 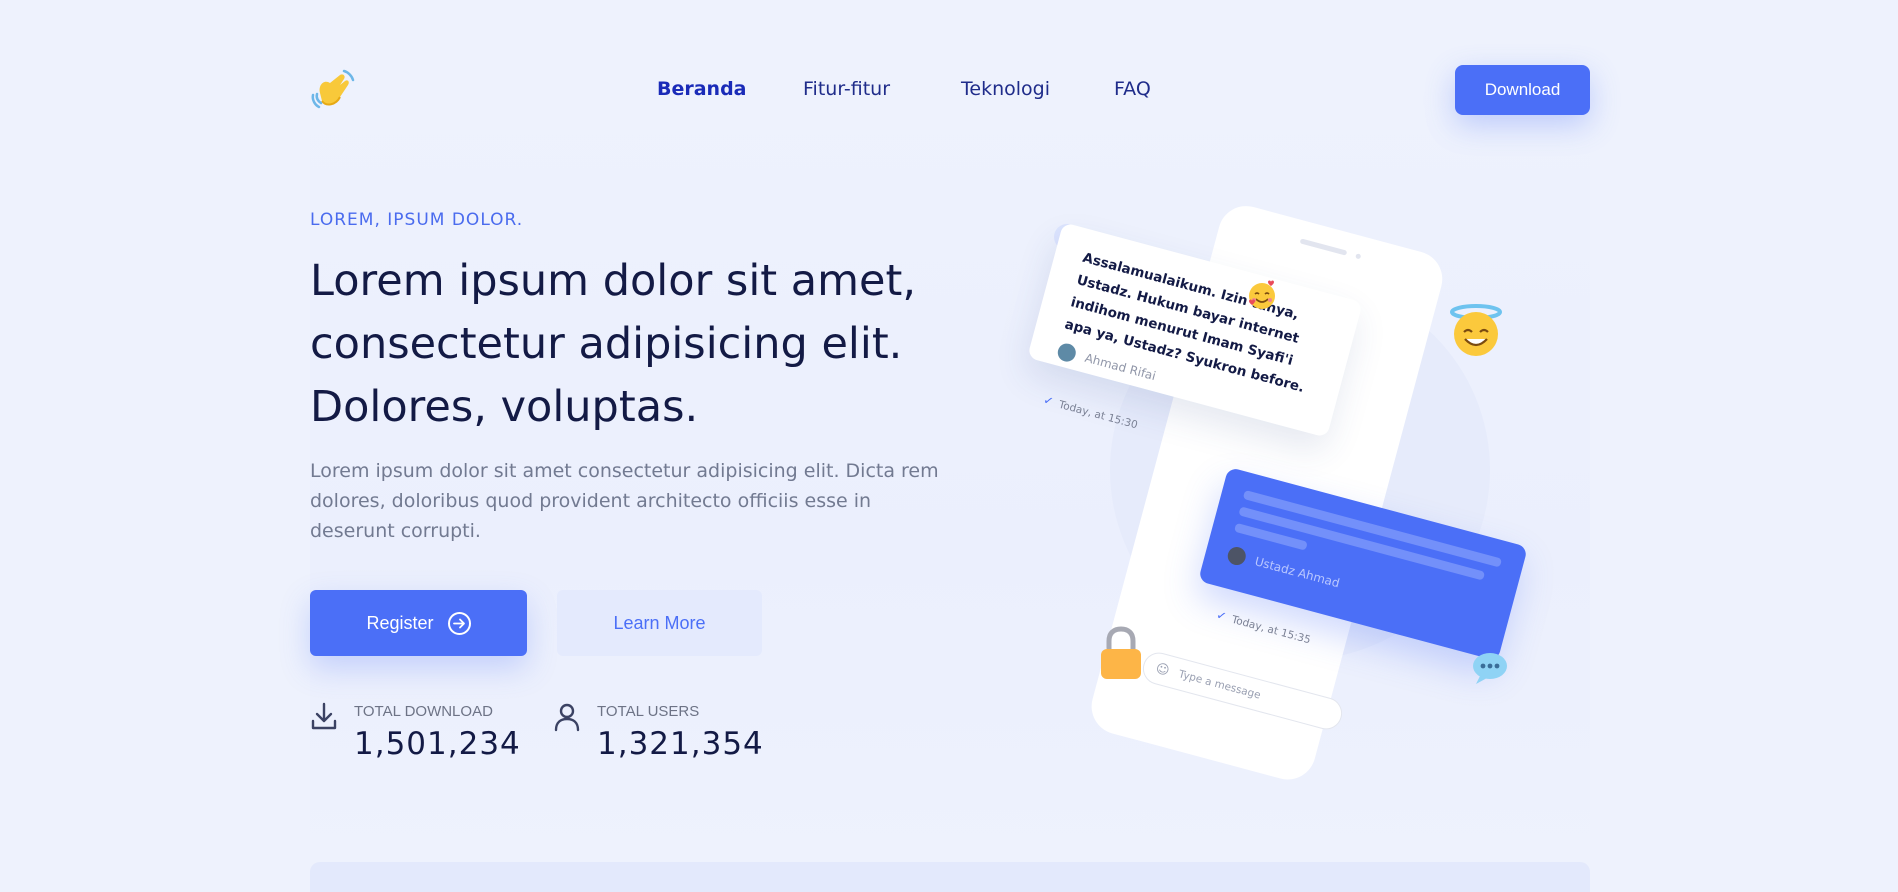 I want to click on nav-faq: FAQ, so click(x=1132, y=89).